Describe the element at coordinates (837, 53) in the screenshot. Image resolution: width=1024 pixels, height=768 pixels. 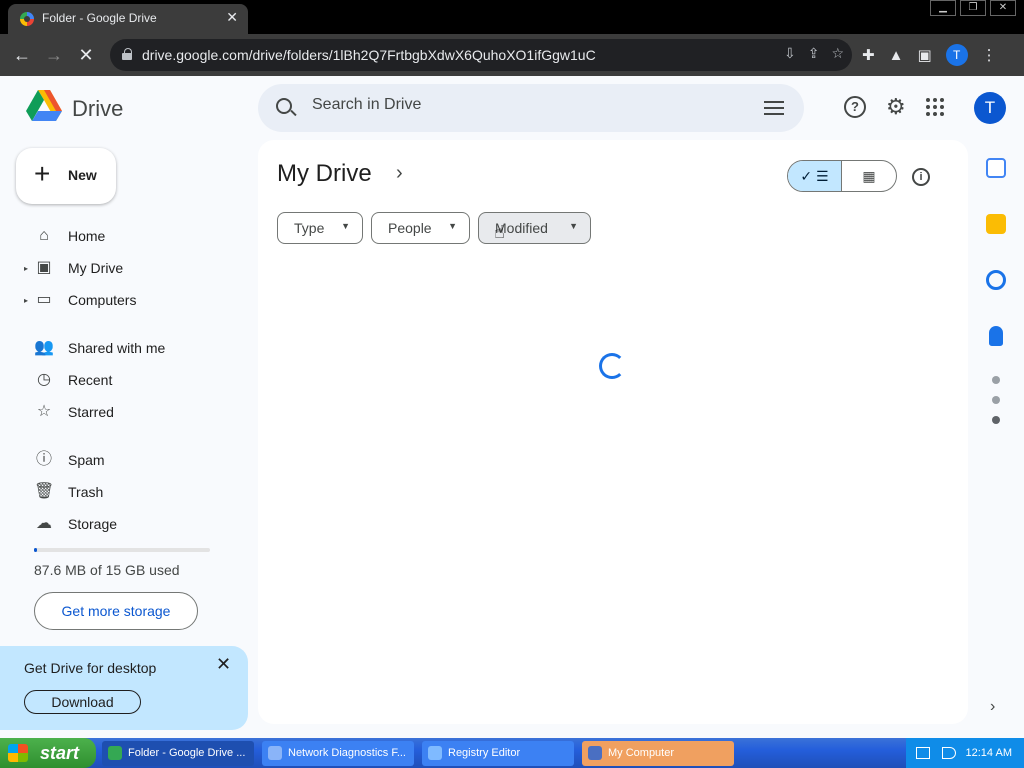
I see `bookmark-star-icon: ☆` at that location.